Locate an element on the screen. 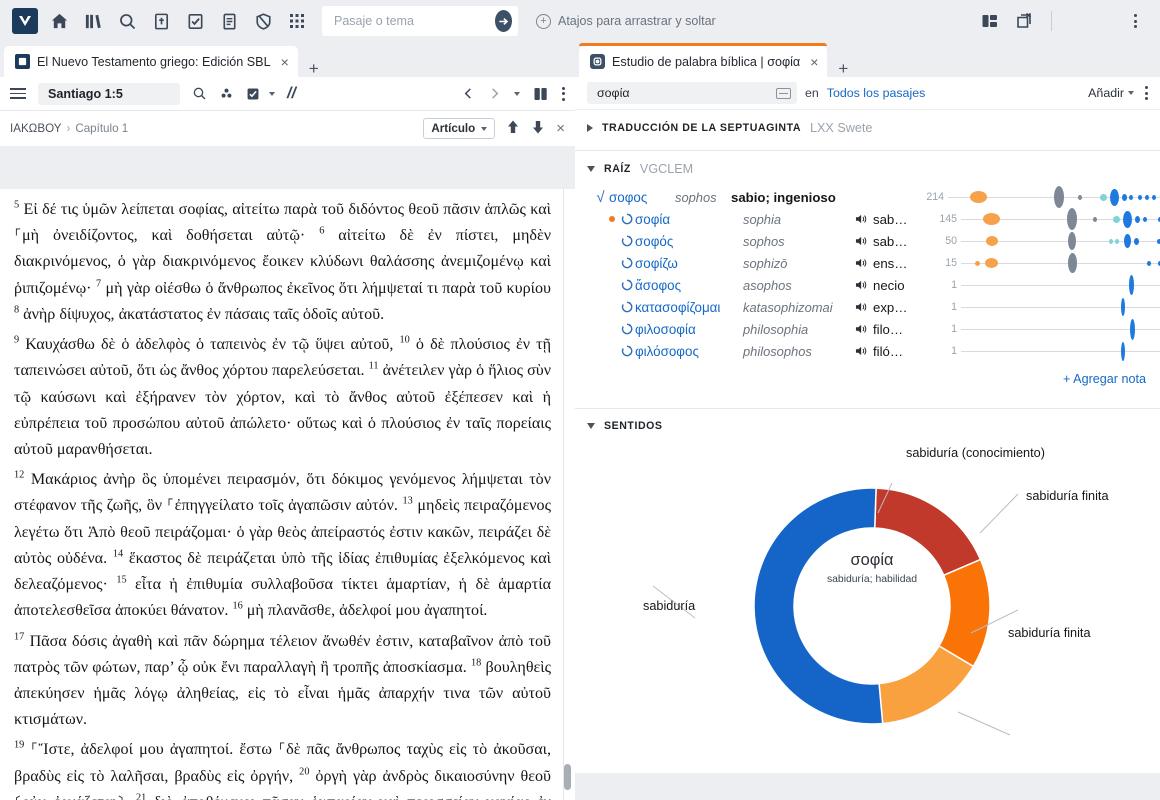 This screenshot has width=1160, height=800. septuagint-header: TRADUCCIÓN DE LA SEPTUAGINTA LXX Swete is located at coordinates (867, 125).